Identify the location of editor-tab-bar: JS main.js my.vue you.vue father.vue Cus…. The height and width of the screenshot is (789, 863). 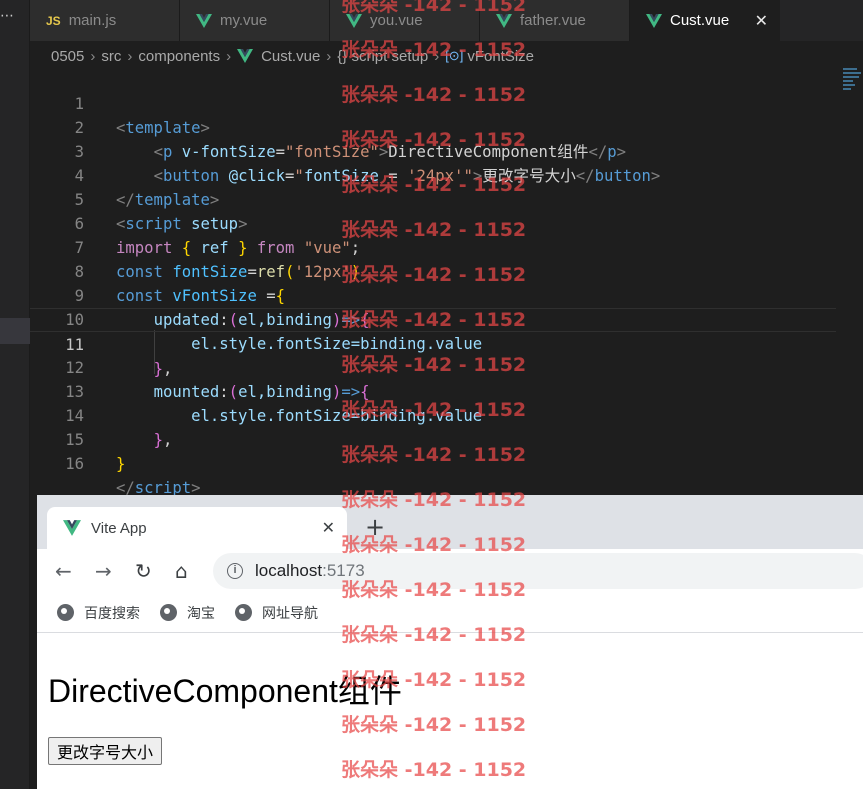
(446, 20).